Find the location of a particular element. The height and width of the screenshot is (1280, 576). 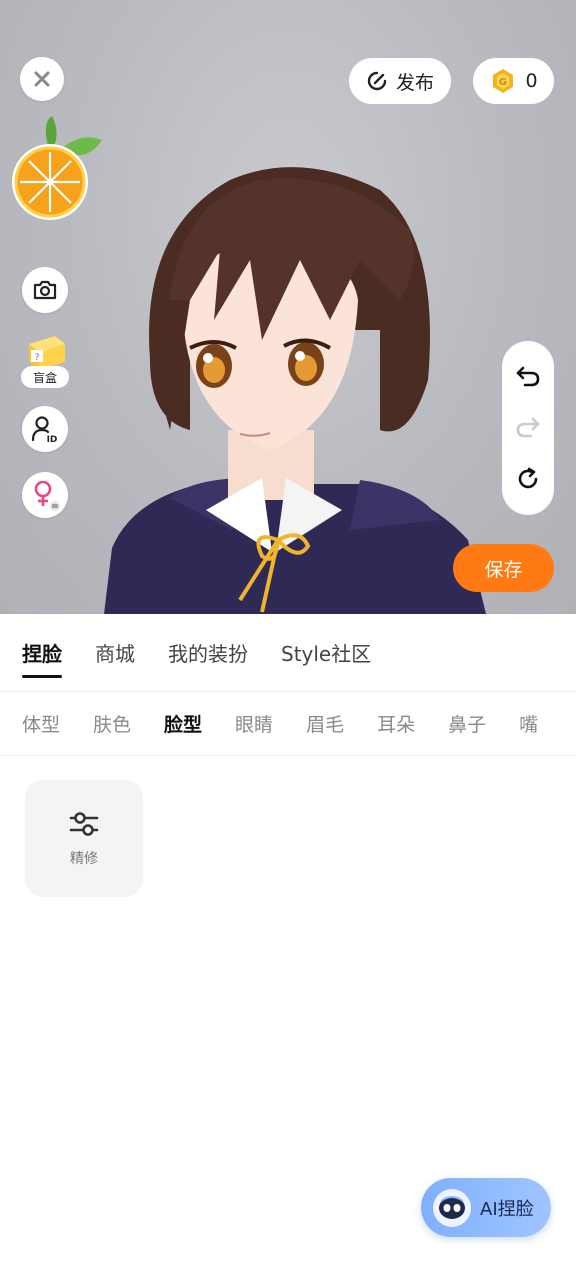

subtab-ears: 耳朵 is located at coordinates (396, 723).